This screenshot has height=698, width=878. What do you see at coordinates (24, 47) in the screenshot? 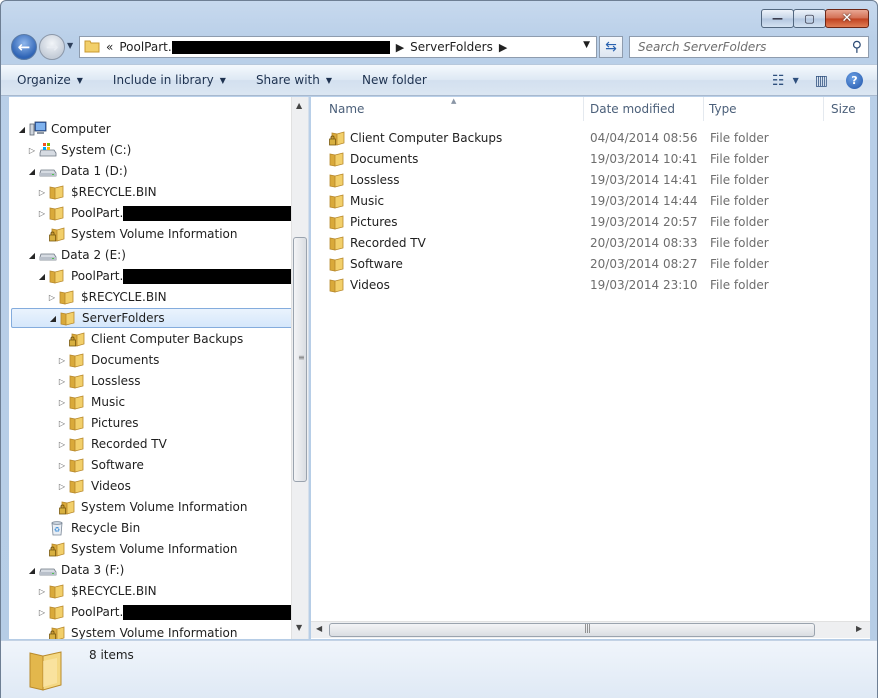
I see `back-button: ←` at bounding box center [24, 47].